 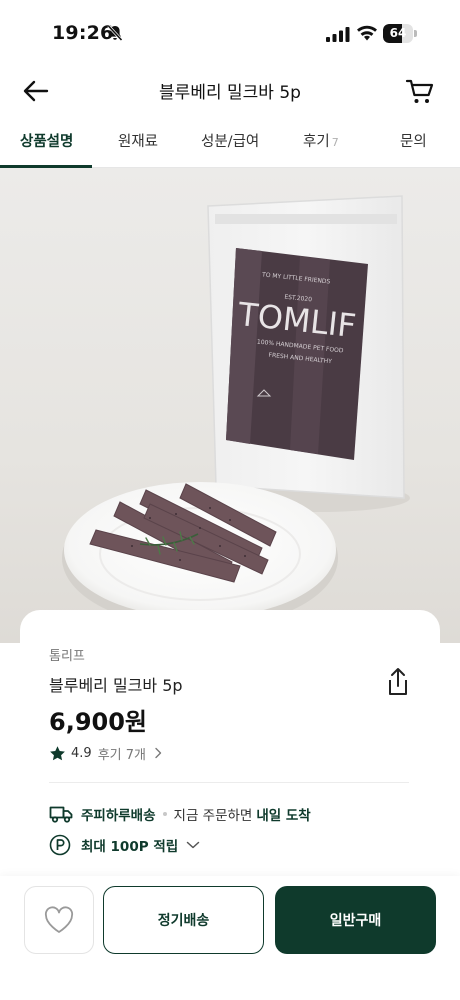 What do you see at coordinates (122, 753) in the screenshot?
I see `reviews-link: 후기 7개` at bounding box center [122, 753].